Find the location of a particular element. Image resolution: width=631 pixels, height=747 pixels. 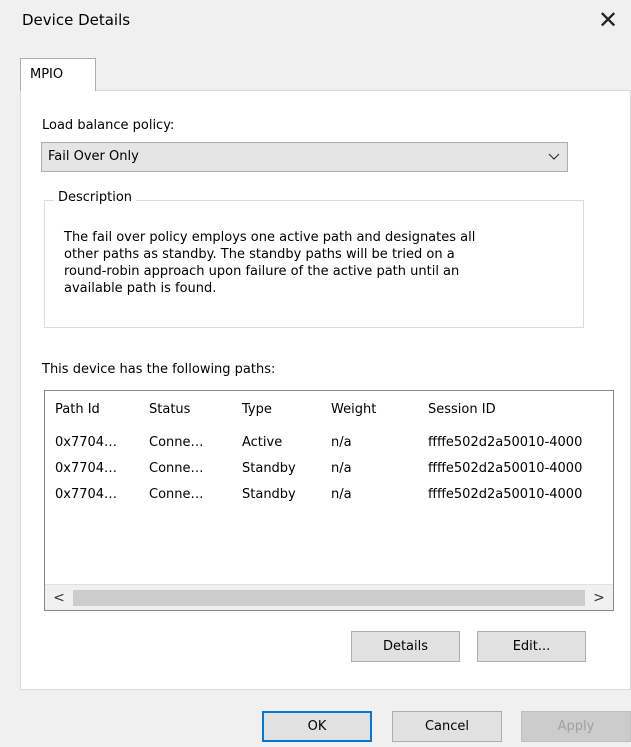

details-button: Details is located at coordinates (405, 646).